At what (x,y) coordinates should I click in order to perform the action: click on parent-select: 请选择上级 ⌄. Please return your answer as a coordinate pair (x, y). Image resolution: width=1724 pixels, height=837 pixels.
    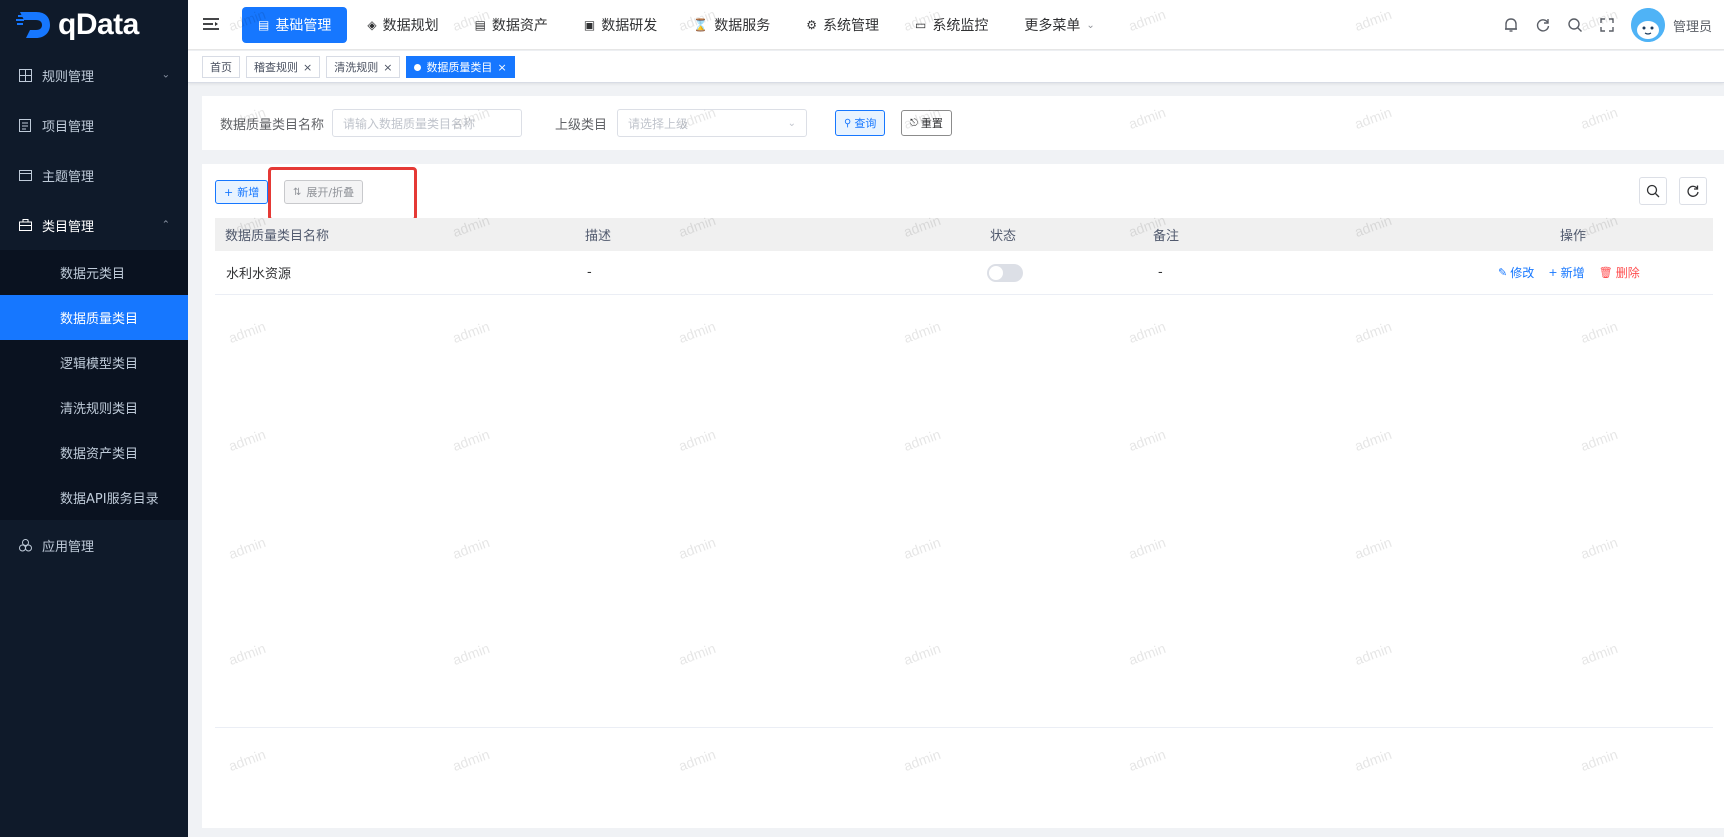
    Looking at the image, I should click on (712, 123).